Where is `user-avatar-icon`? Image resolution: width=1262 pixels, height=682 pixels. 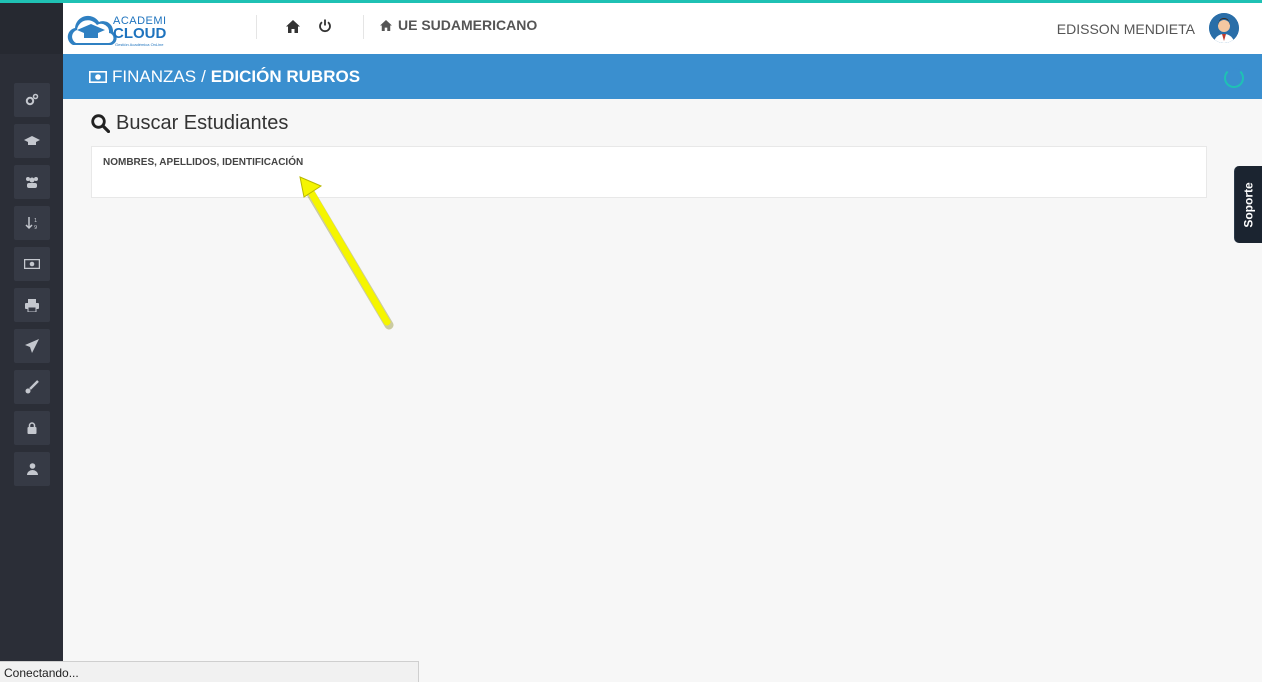 user-avatar-icon is located at coordinates (1224, 28).